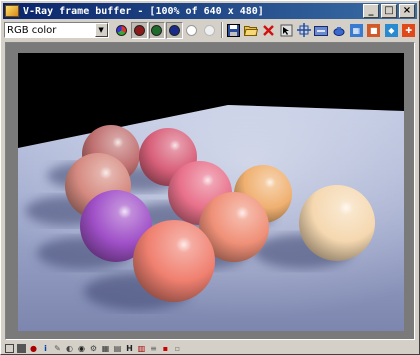  I want to click on channel-select: RGB color ▼, so click(56, 30).